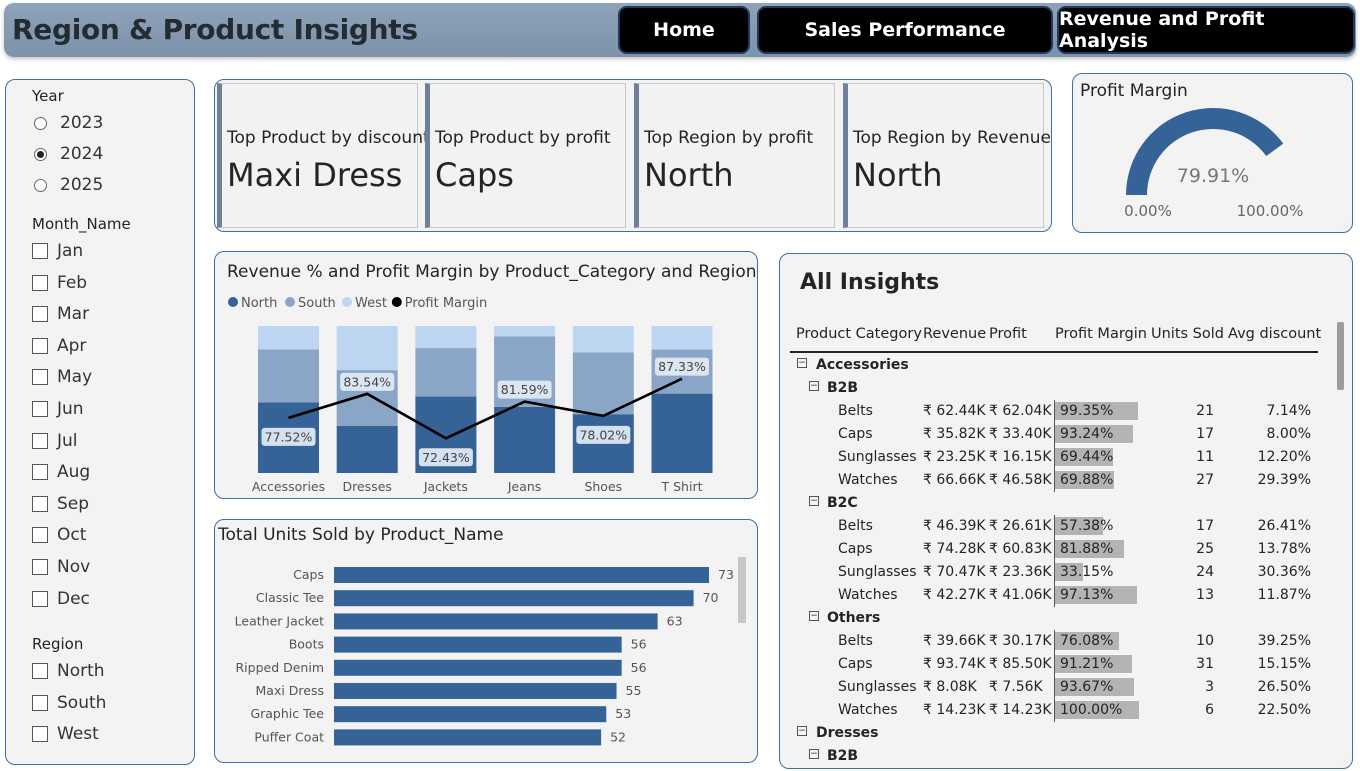  What do you see at coordinates (475, 691) in the screenshot?
I see `bar-maxi-dress` at bounding box center [475, 691].